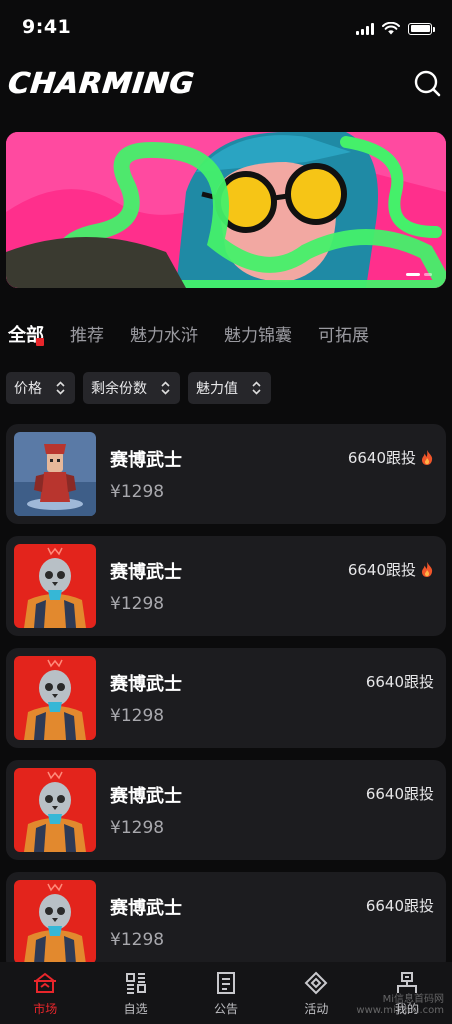 The image size is (452, 1024). I want to click on market-icon, so click(45, 982).